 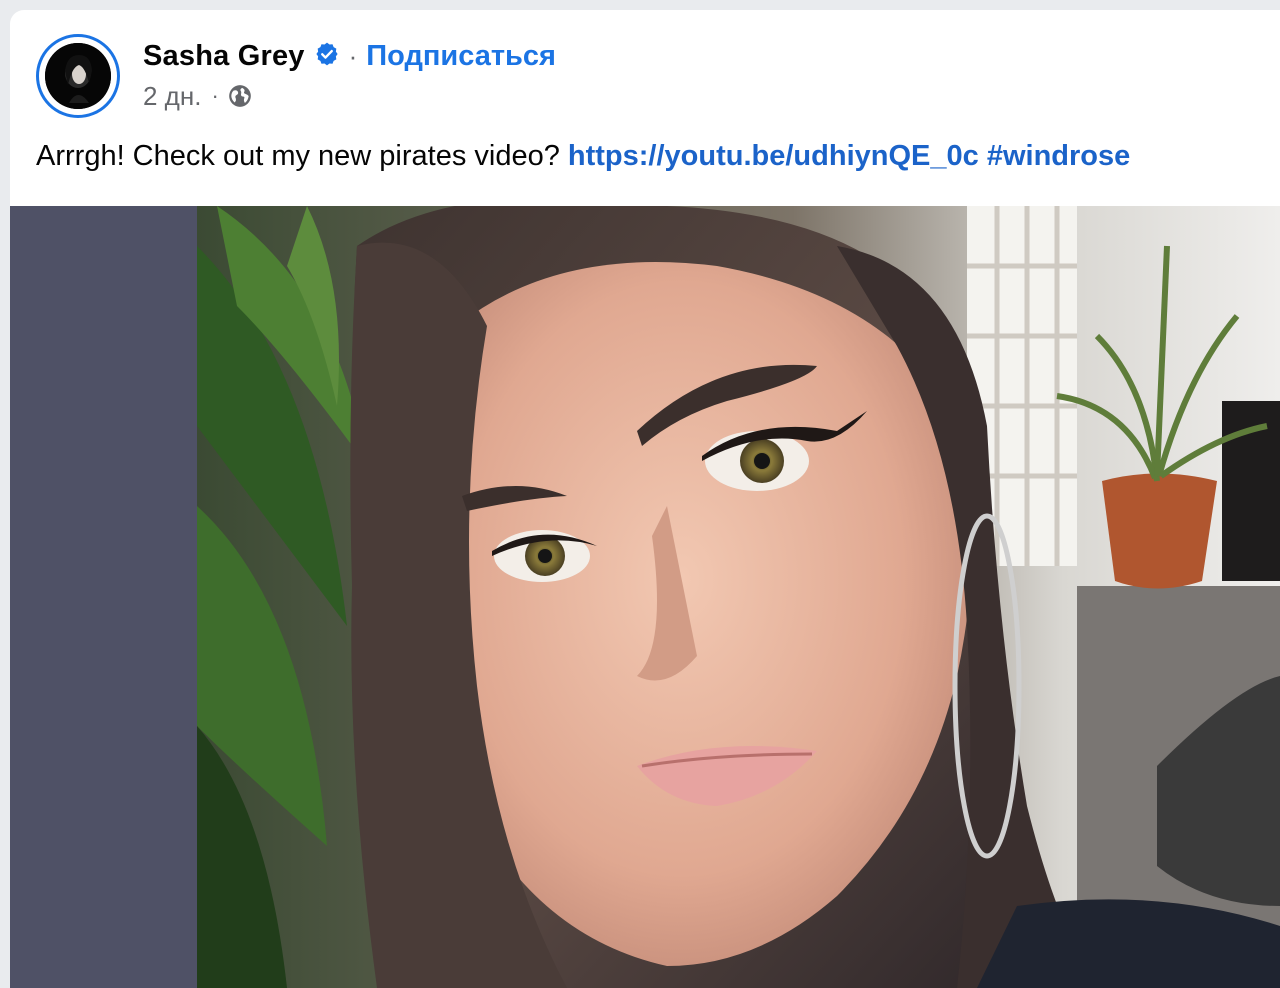 I want to click on follow-button: Подписаться, so click(x=461, y=56).